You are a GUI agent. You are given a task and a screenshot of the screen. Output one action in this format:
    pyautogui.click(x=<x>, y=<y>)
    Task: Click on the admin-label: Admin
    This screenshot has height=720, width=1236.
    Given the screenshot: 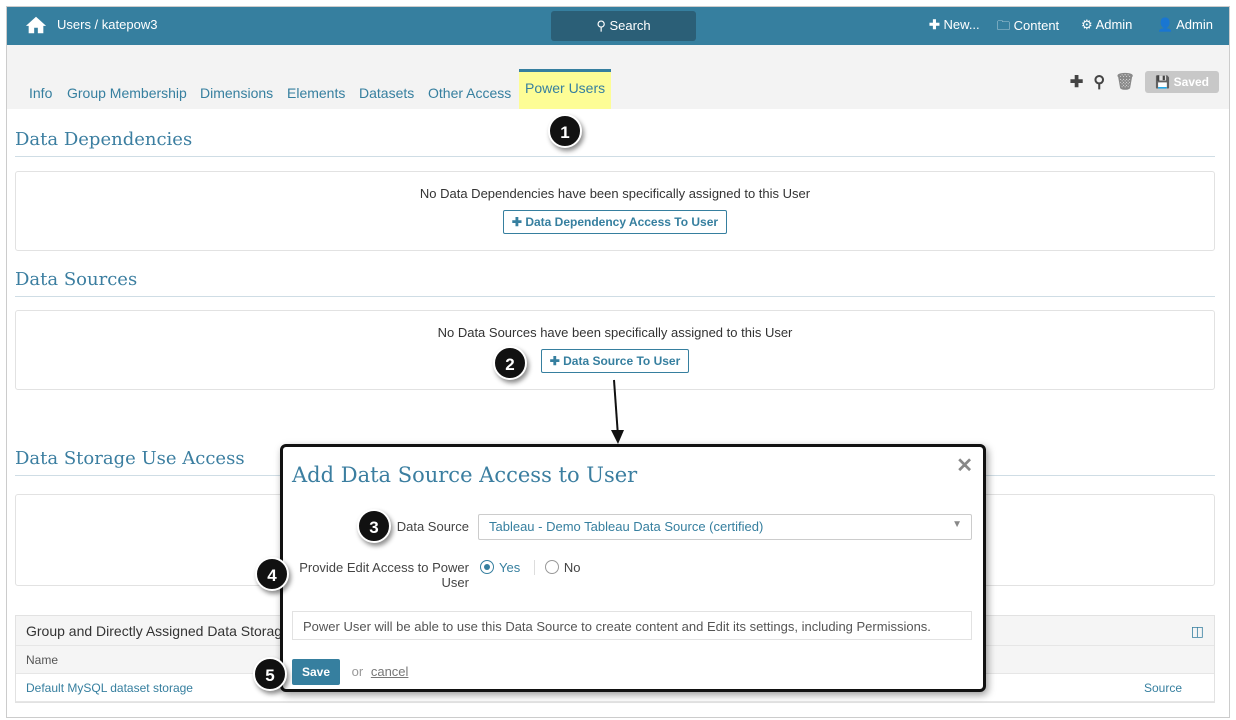 What is the action you would take?
    pyautogui.click(x=1114, y=24)
    